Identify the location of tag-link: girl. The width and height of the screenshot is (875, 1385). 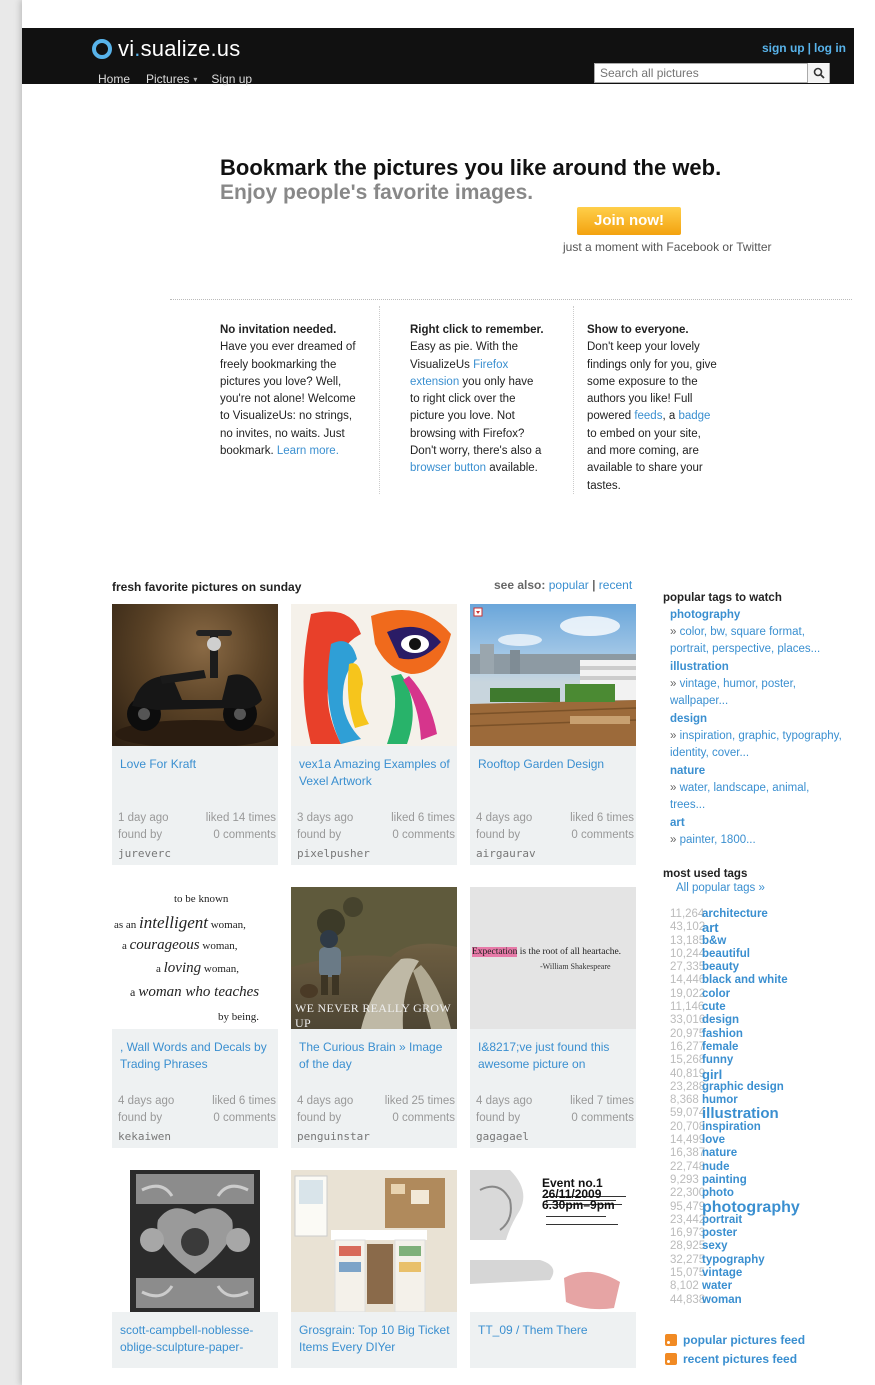
(712, 1074).